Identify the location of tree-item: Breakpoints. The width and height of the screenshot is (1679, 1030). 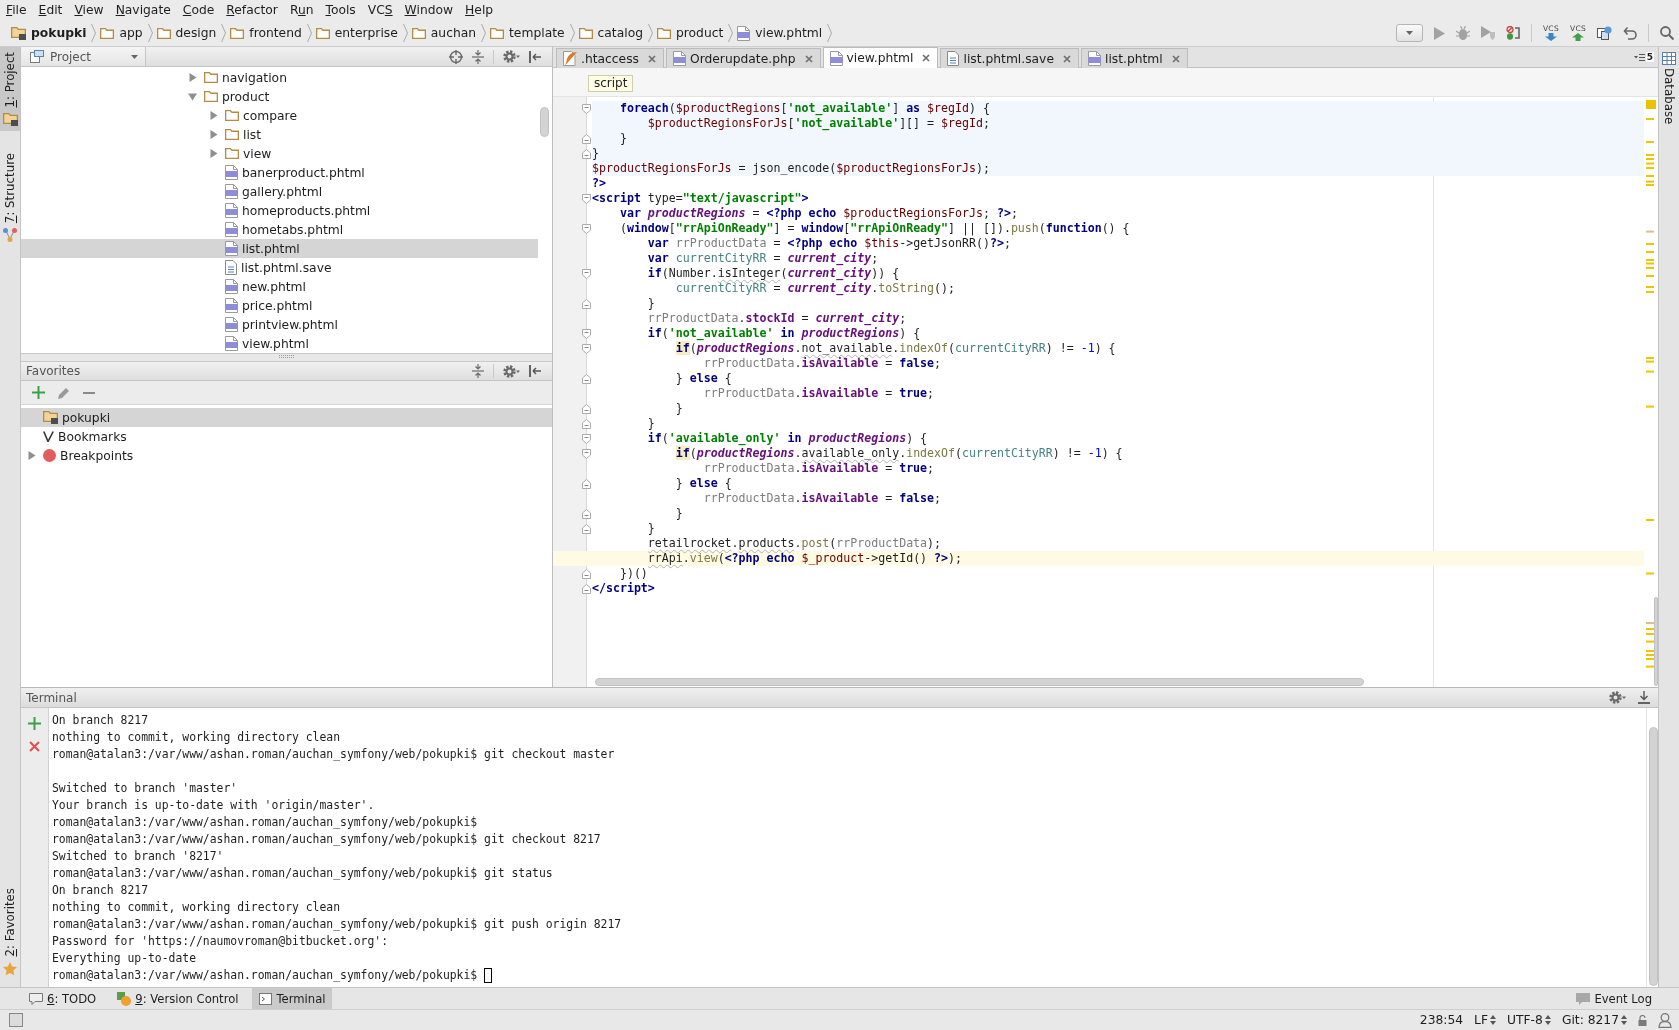
(286, 455).